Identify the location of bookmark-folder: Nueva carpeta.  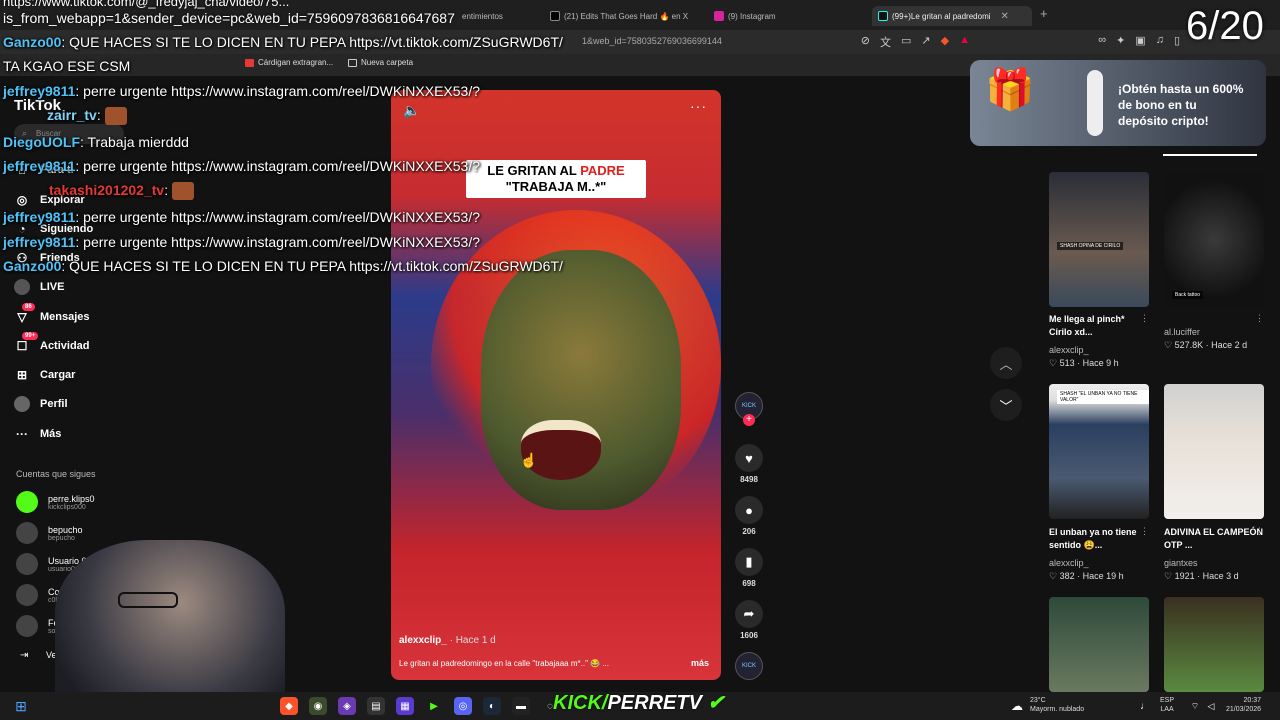
(380, 62).